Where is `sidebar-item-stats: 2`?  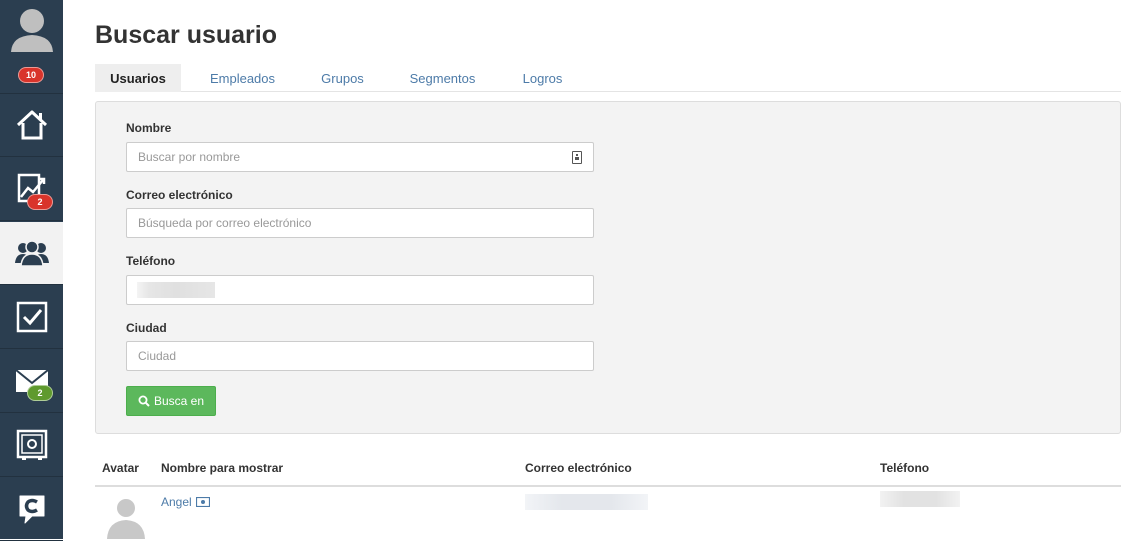
sidebar-item-stats: 2 is located at coordinates (31, 189).